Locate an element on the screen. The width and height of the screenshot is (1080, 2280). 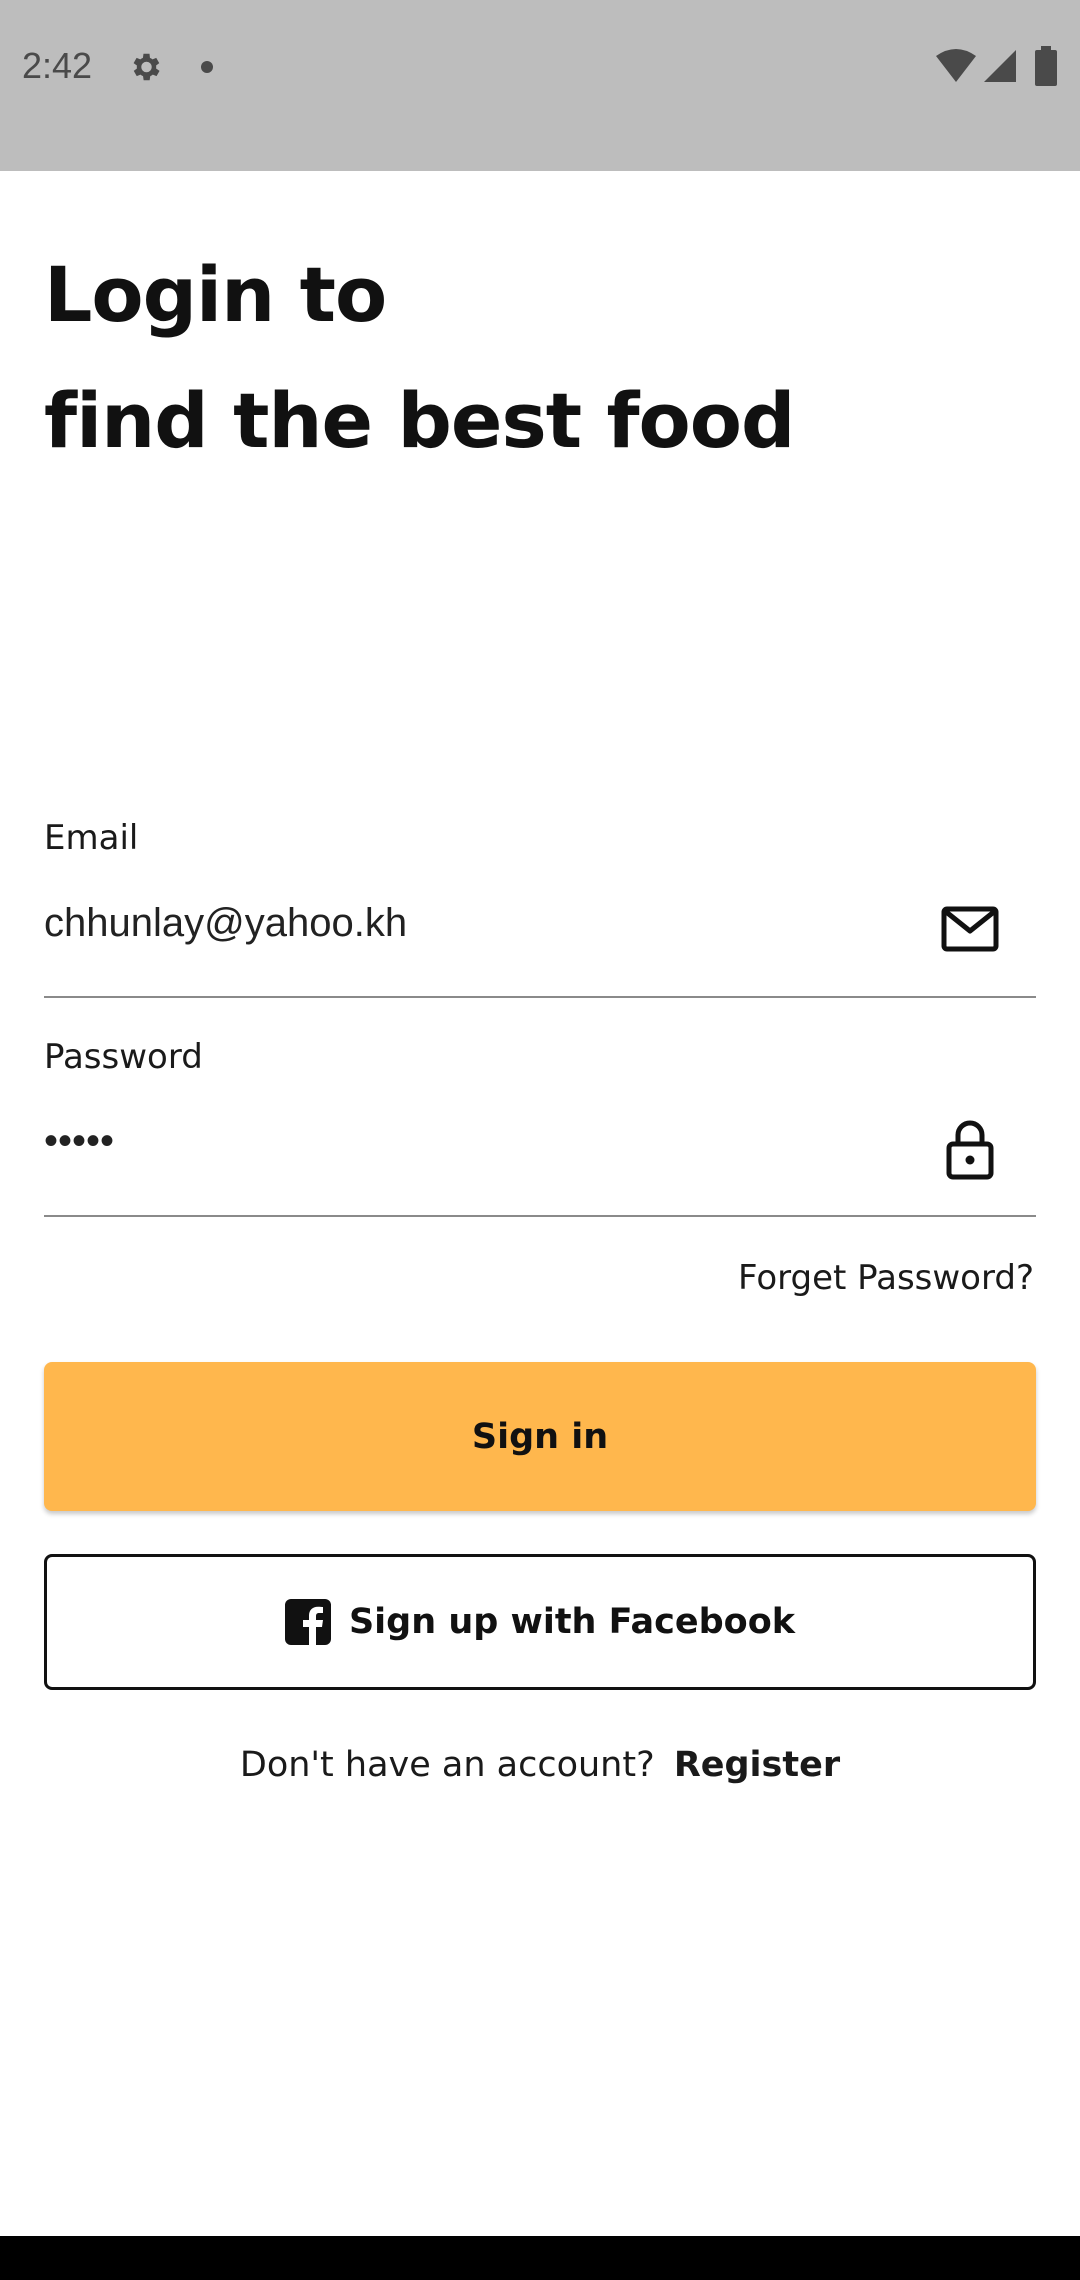
register-row: Don't have an account? Register is located at coordinates (540, 1765).